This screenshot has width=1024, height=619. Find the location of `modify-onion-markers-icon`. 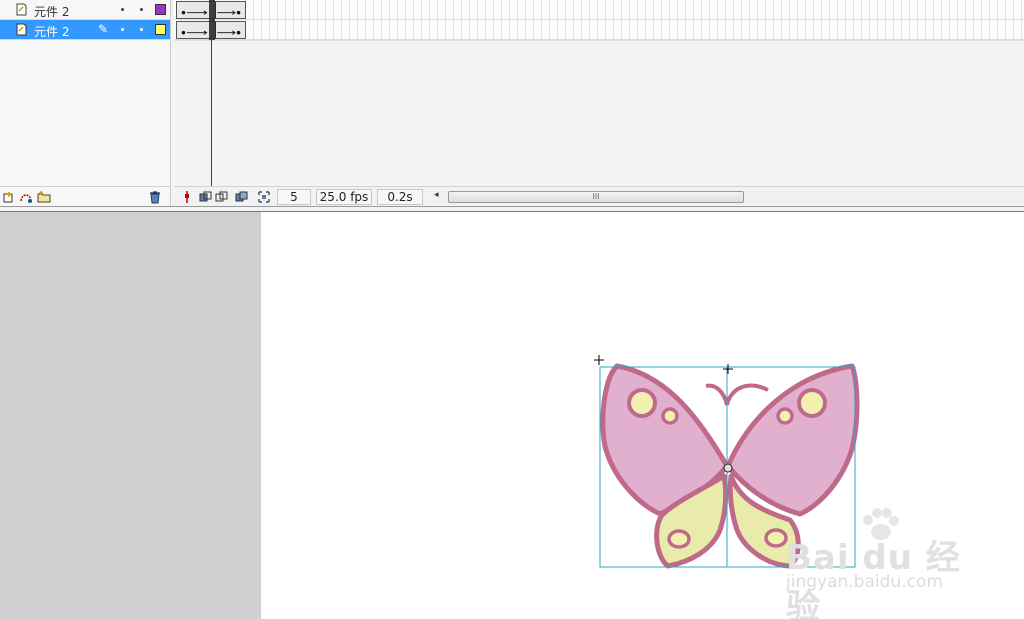

modify-onion-markers-icon is located at coordinates (264, 197).